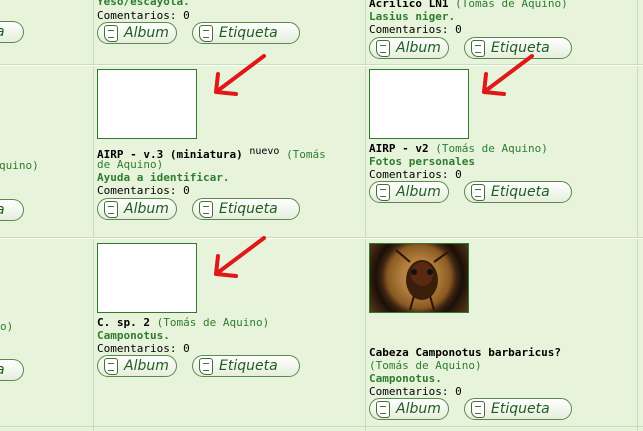 Image resolution: width=643 pixels, height=431 pixels. I want to click on new-badge: nuevo, so click(264, 151).